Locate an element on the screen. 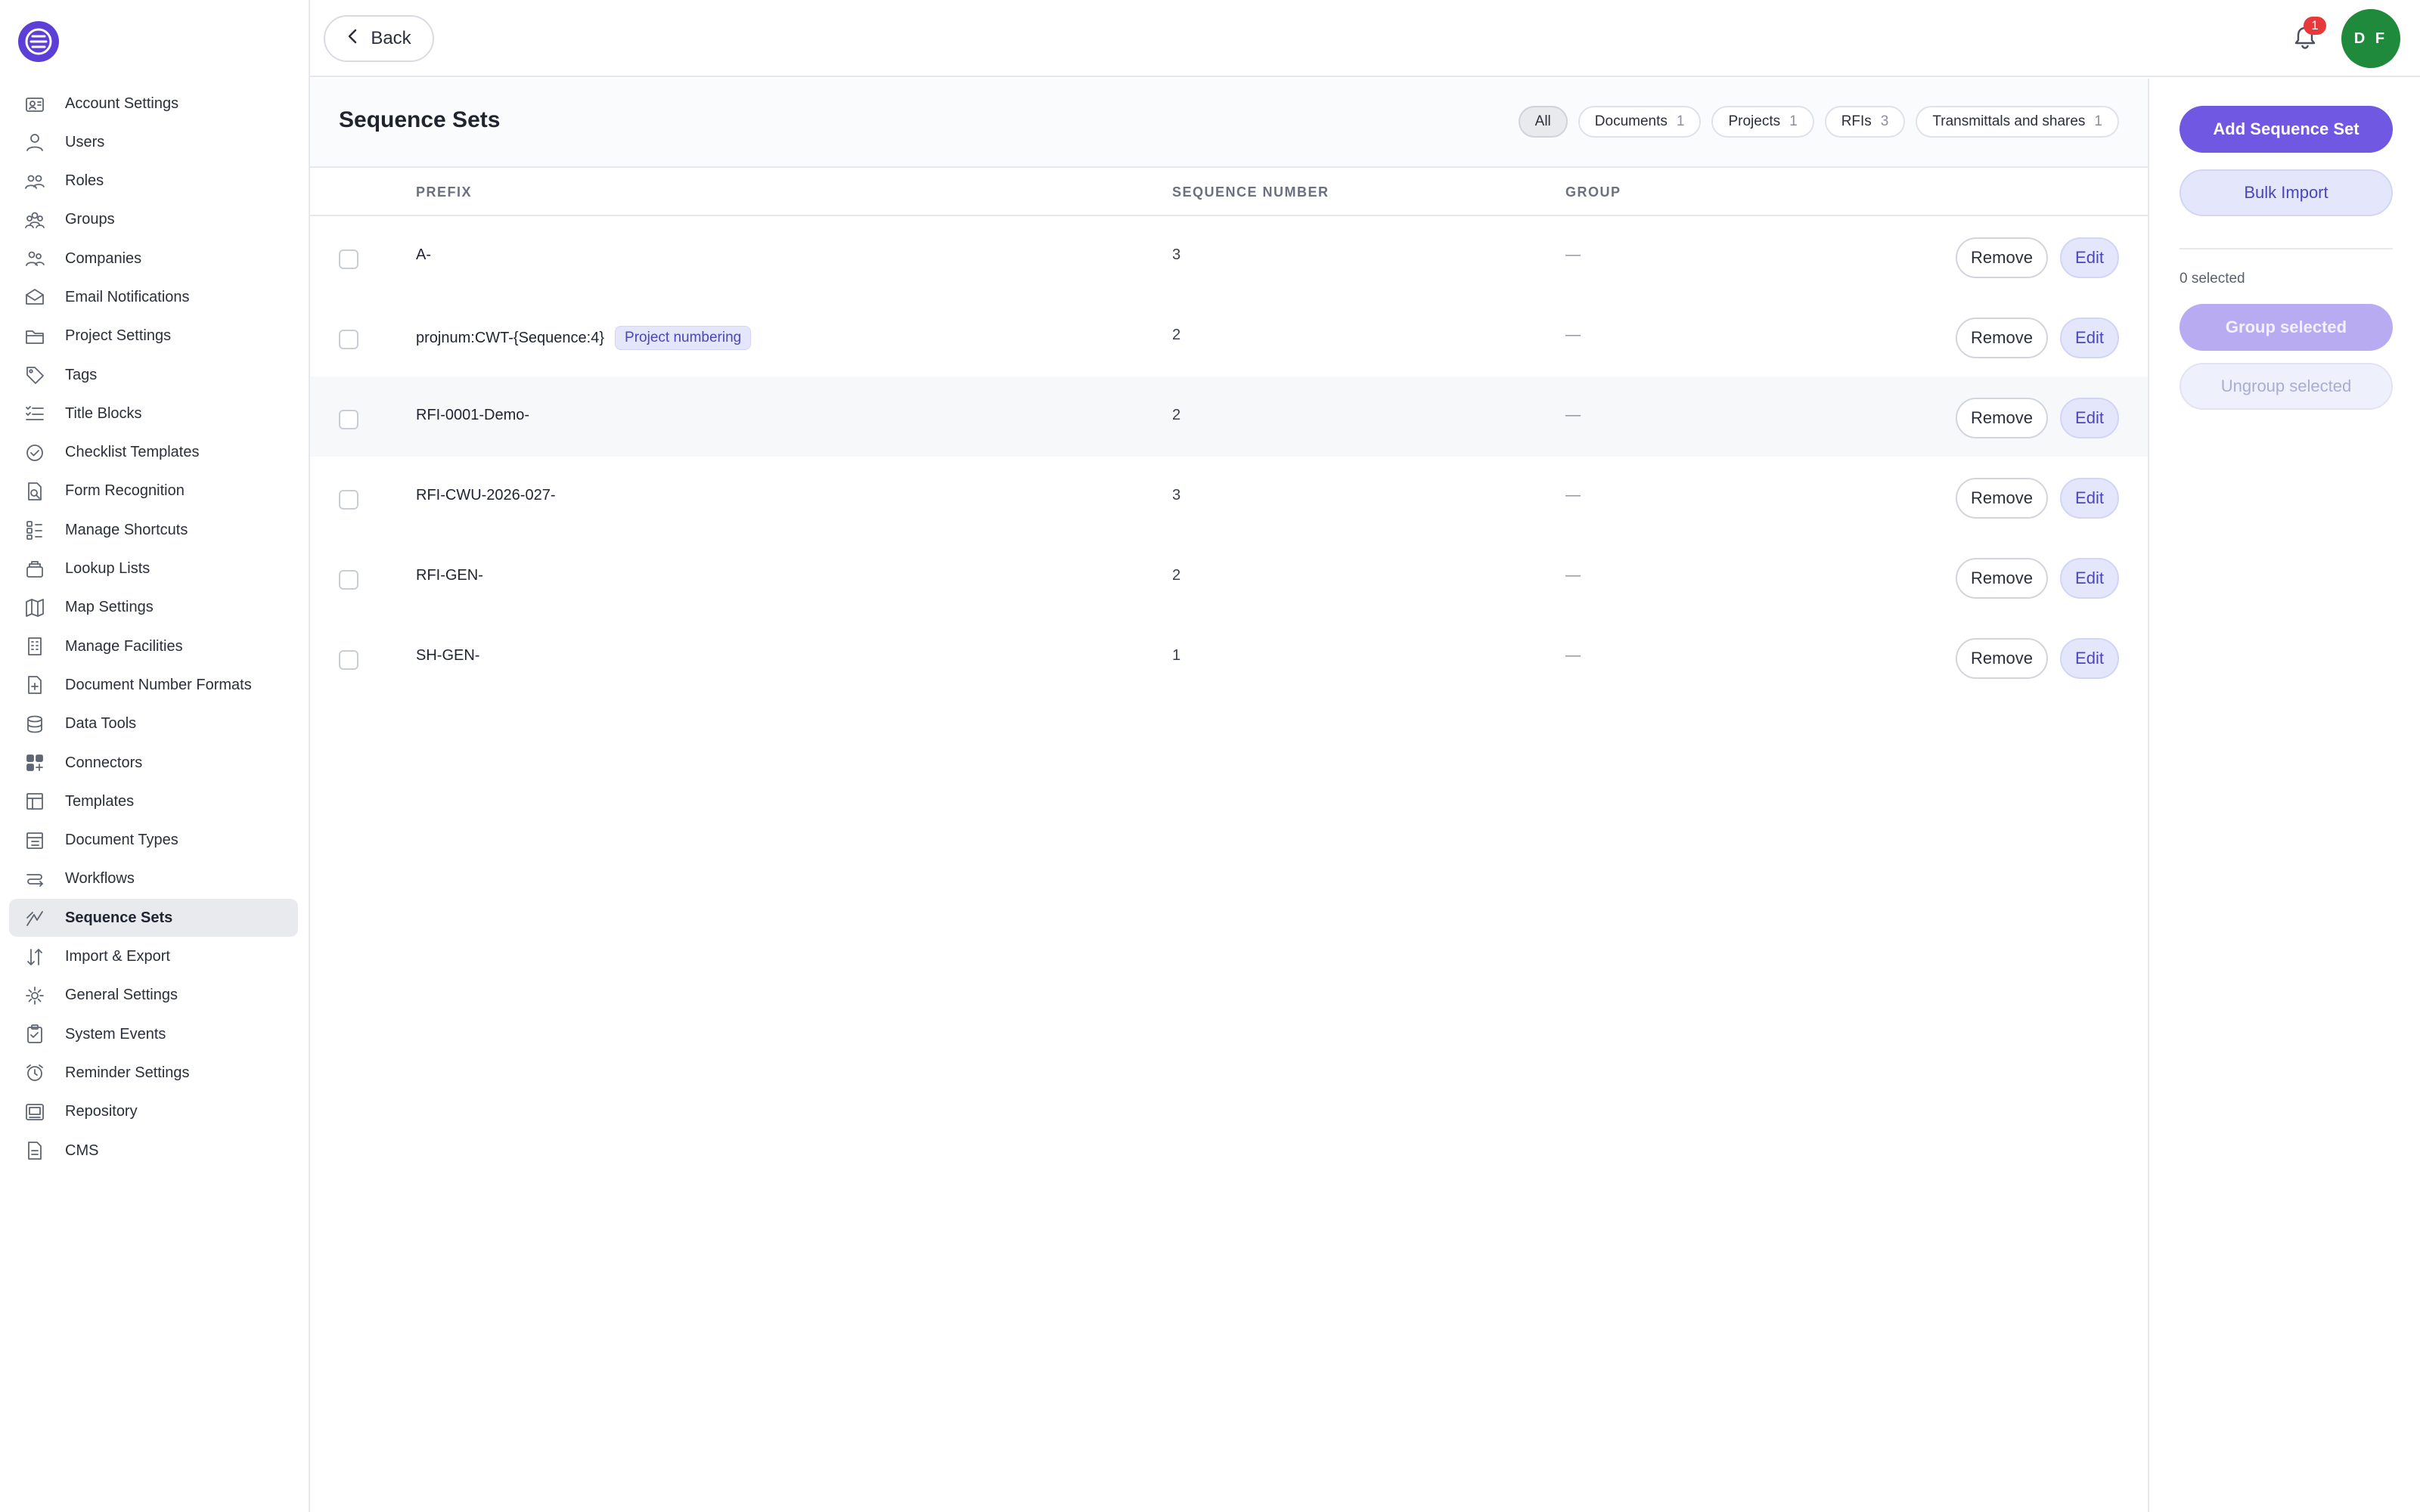 Image resolution: width=2420 pixels, height=1512 pixels. table-header: PREFIX SEQUENCE NUMBER GROUP is located at coordinates (1229, 192).